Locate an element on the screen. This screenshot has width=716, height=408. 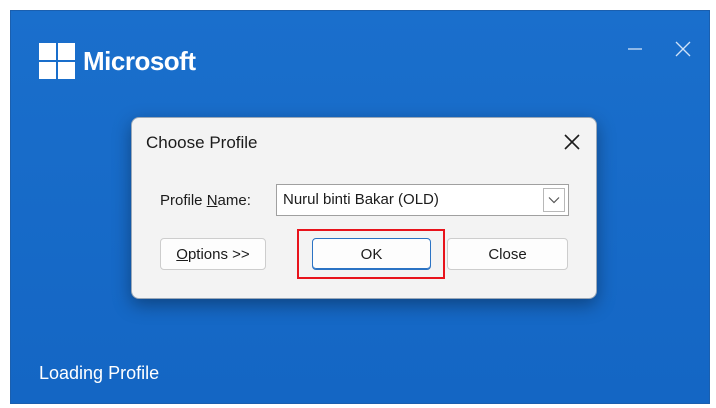
brand: Microsoft is located at coordinates (117, 61).